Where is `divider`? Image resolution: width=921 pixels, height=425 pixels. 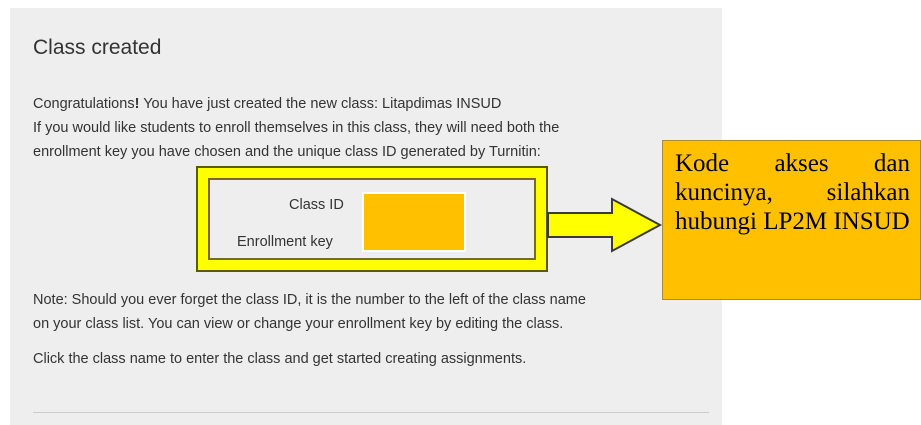
divider is located at coordinates (371, 412).